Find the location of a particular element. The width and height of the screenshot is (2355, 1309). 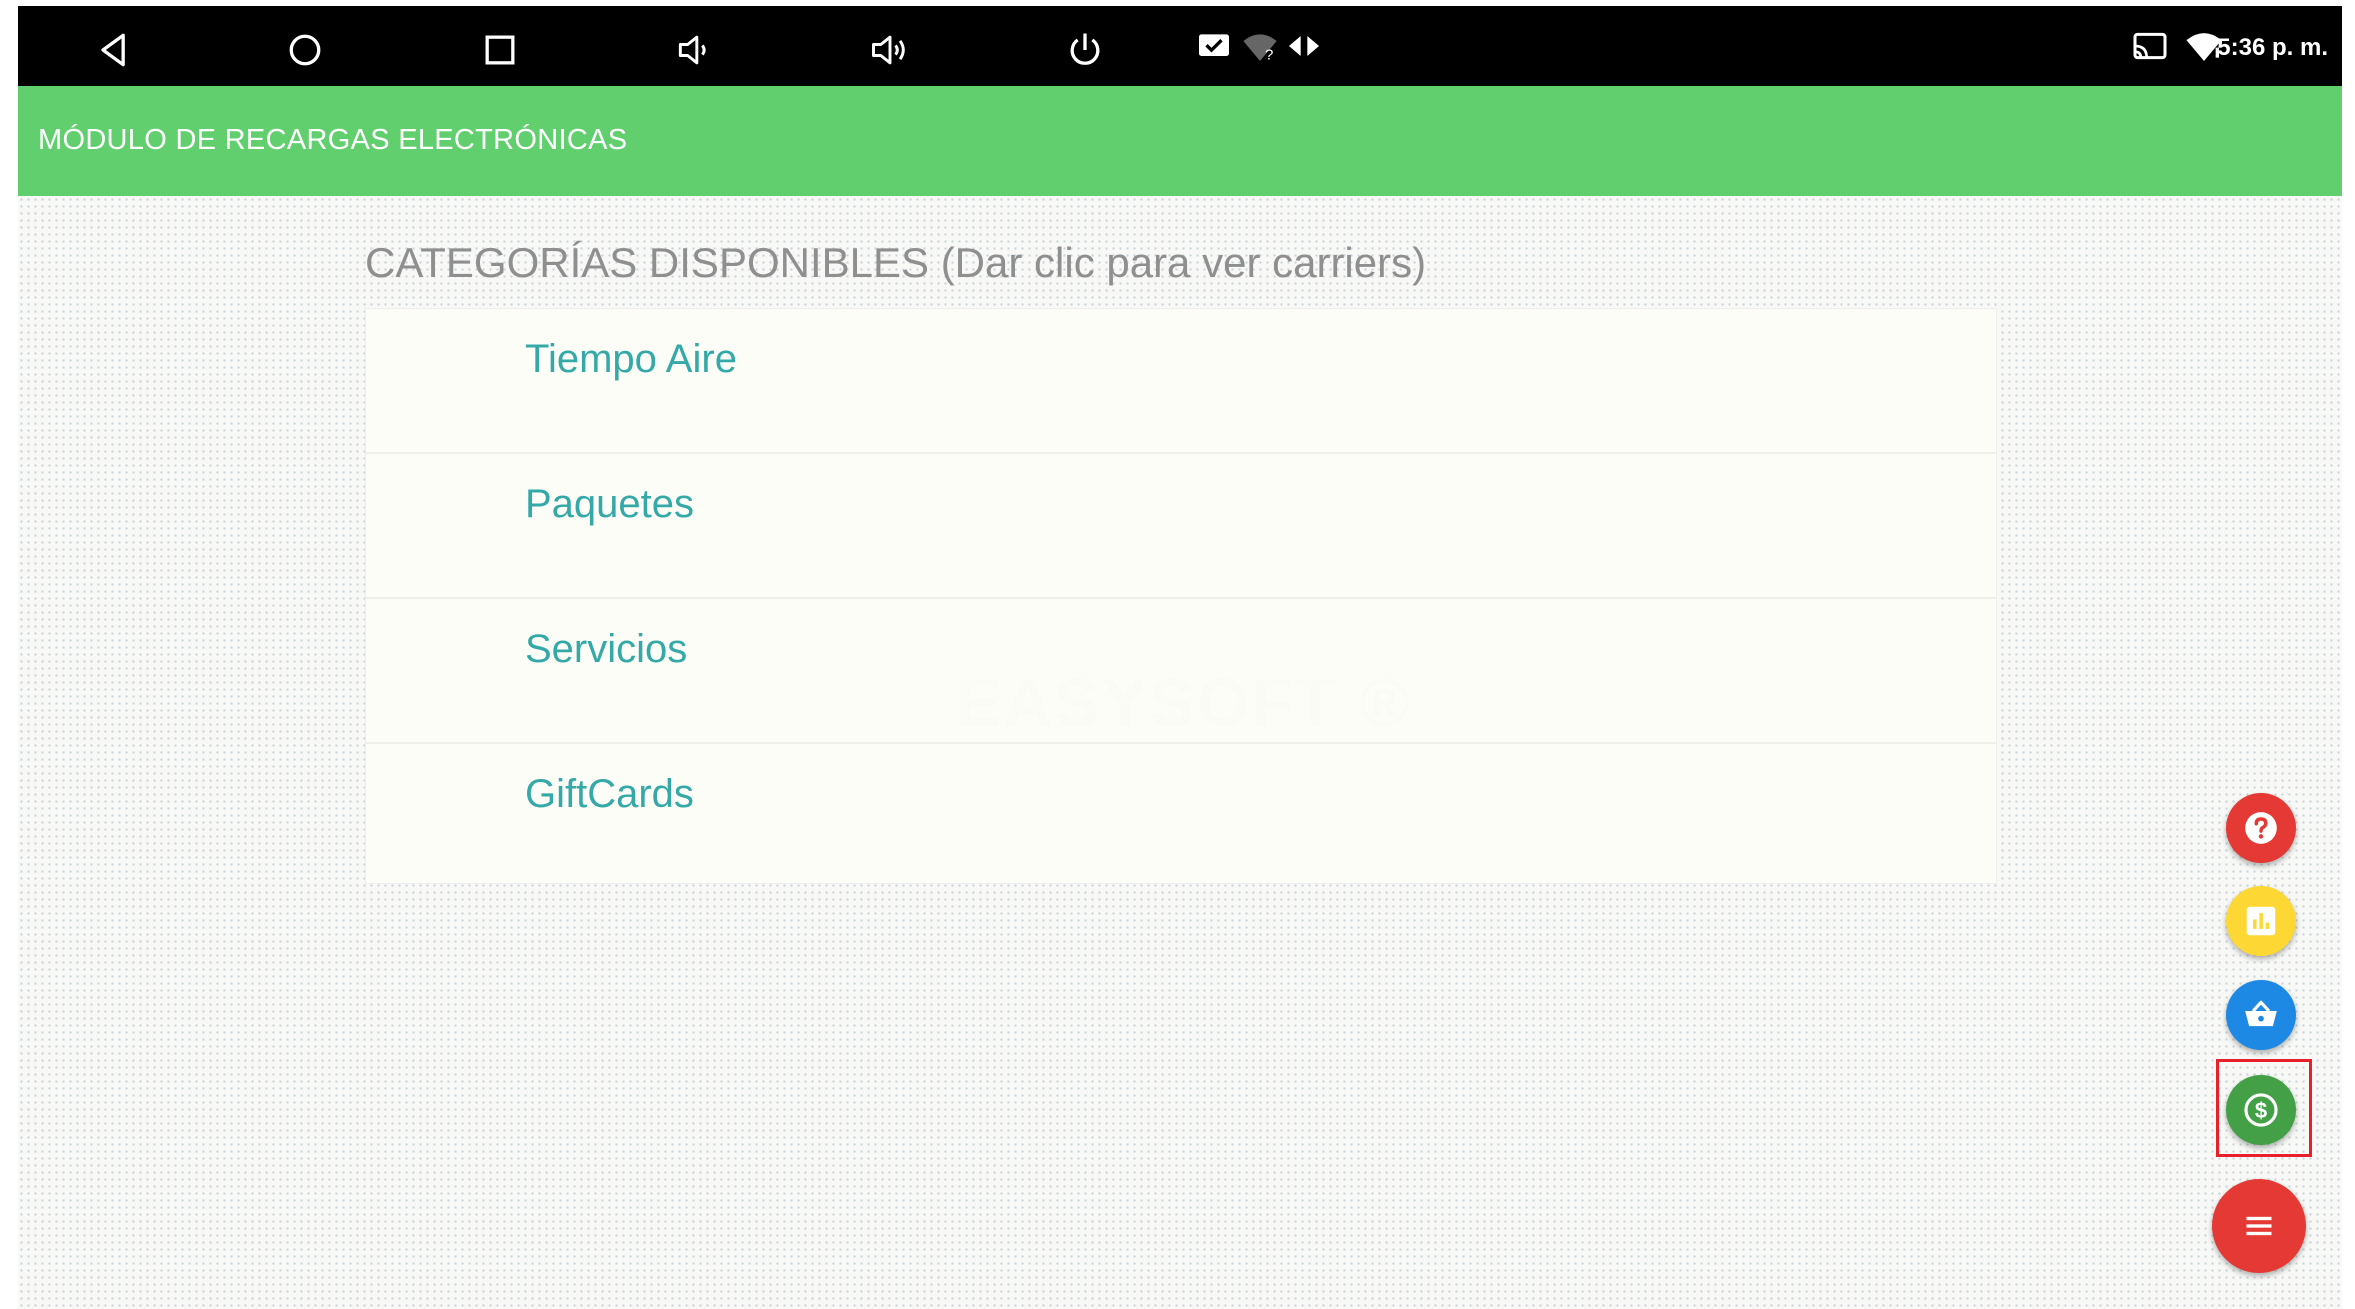

wifi-question-icon: ? is located at coordinates (1260, 46).